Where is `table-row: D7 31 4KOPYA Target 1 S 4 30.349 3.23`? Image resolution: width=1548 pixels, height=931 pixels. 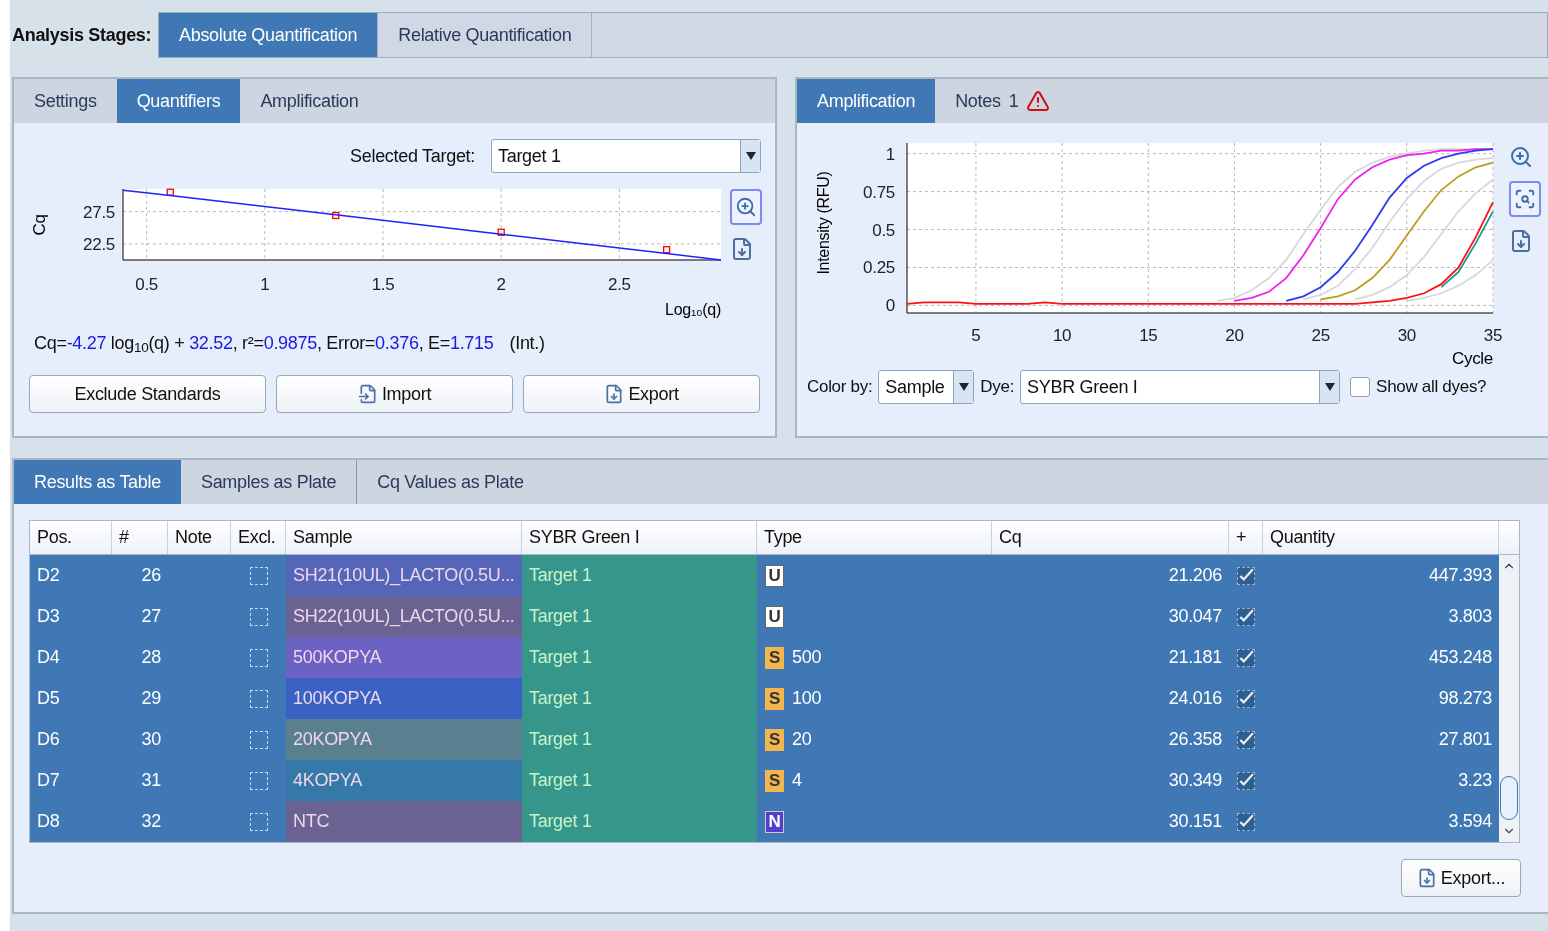 table-row: D7 31 4KOPYA Target 1 S 4 30.349 3.23 is located at coordinates (764, 780).